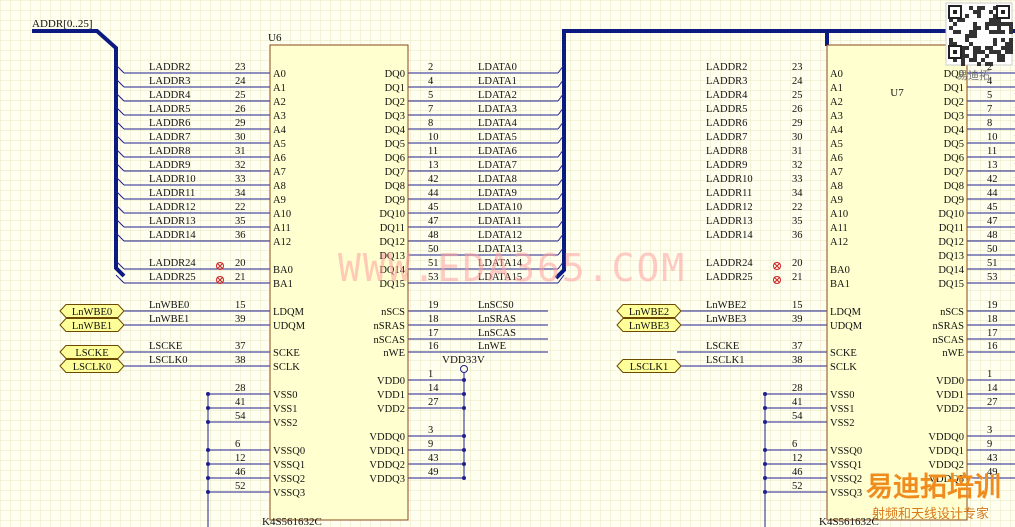 This screenshot has width=1015, height=527. What do you see at coordinates (433, 388) in the screenshot?
I see `u6-pin-number-14: 14` at bounding box center [433, 388].